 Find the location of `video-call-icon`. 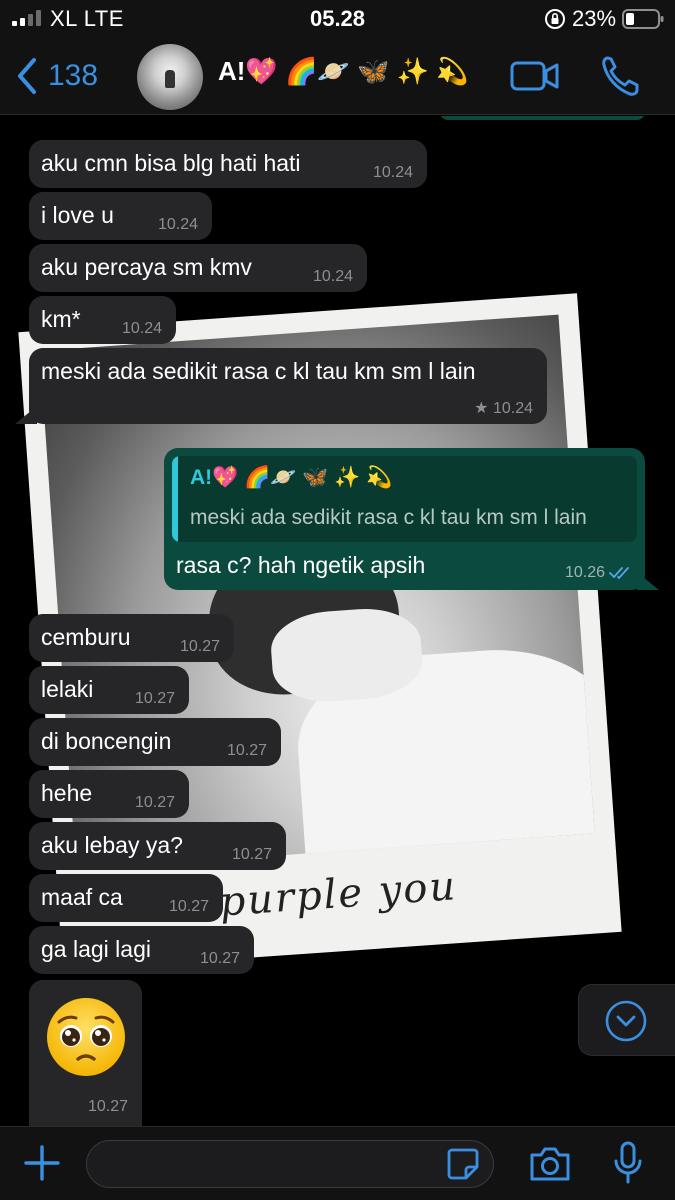

video-call-icon is located at coordinates (535, 76).